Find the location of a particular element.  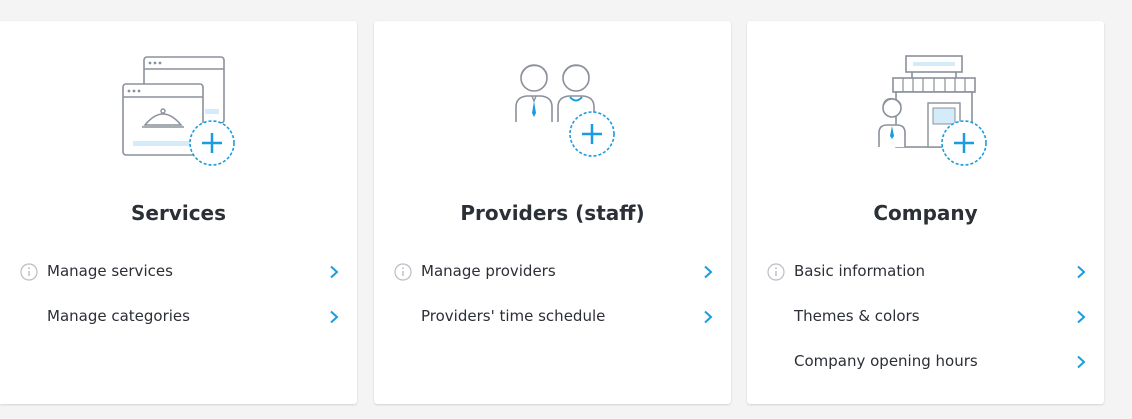

themes-colors-link: Themes & colors is located at coordinates (925, 316).